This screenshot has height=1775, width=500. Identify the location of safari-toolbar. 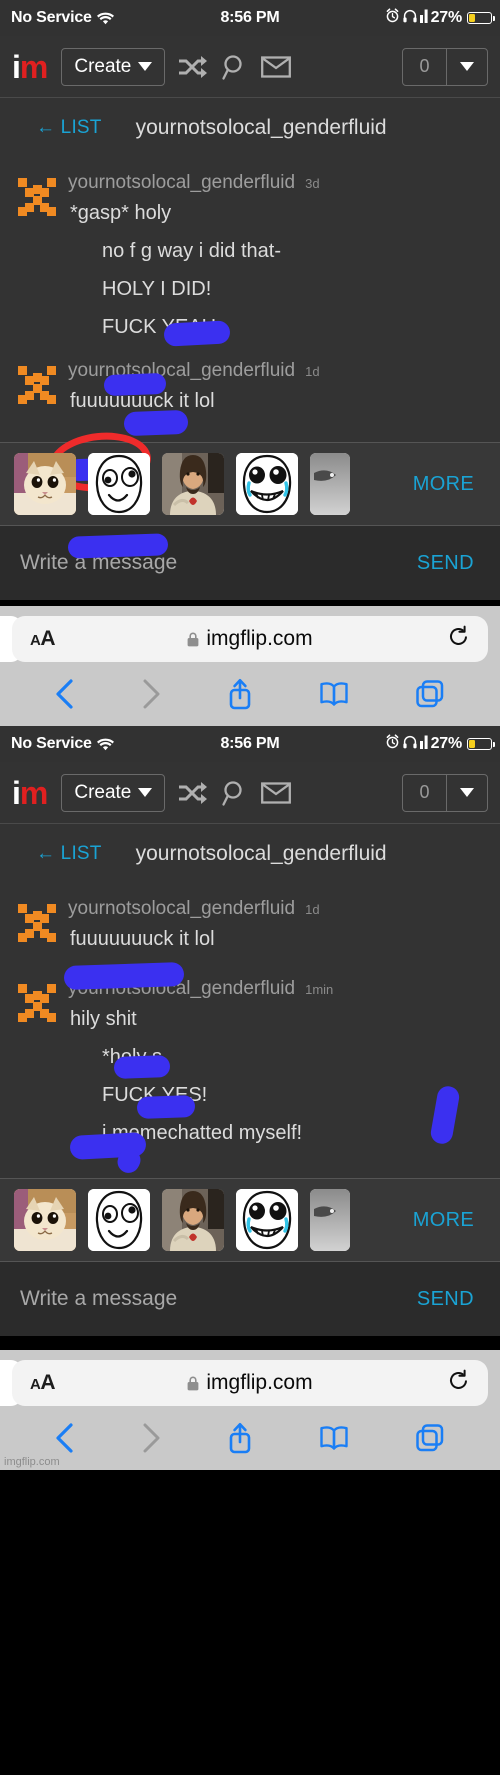
(250, 1442).